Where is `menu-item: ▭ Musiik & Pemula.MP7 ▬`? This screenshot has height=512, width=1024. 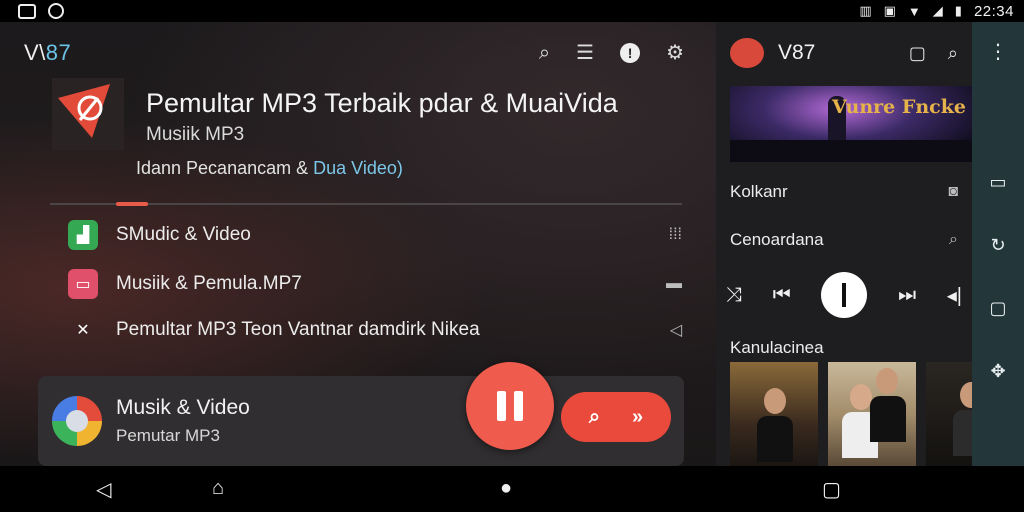 menu-item: ▭ Musiik & Pemula.MP7 ▬ is located at coordinates (375, 284).